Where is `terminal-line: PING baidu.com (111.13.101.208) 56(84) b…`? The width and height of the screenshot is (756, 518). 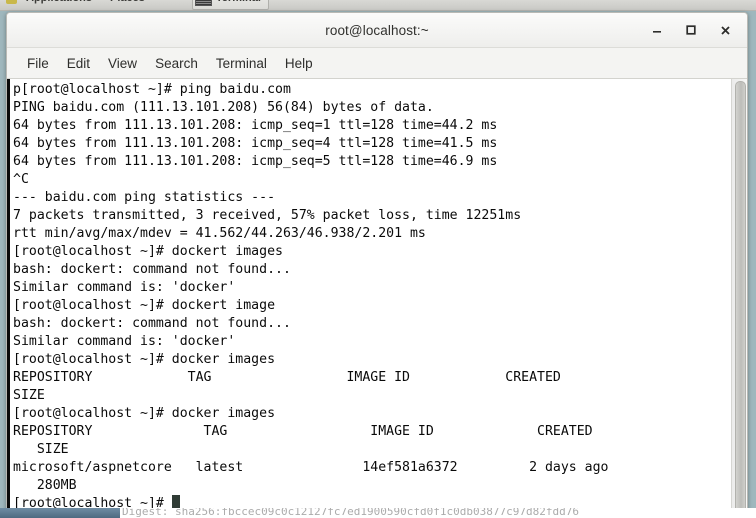
terminal-line: PING baidu.com (111.13.101.208) 56(84) b… is located at coordinates (223, 107).